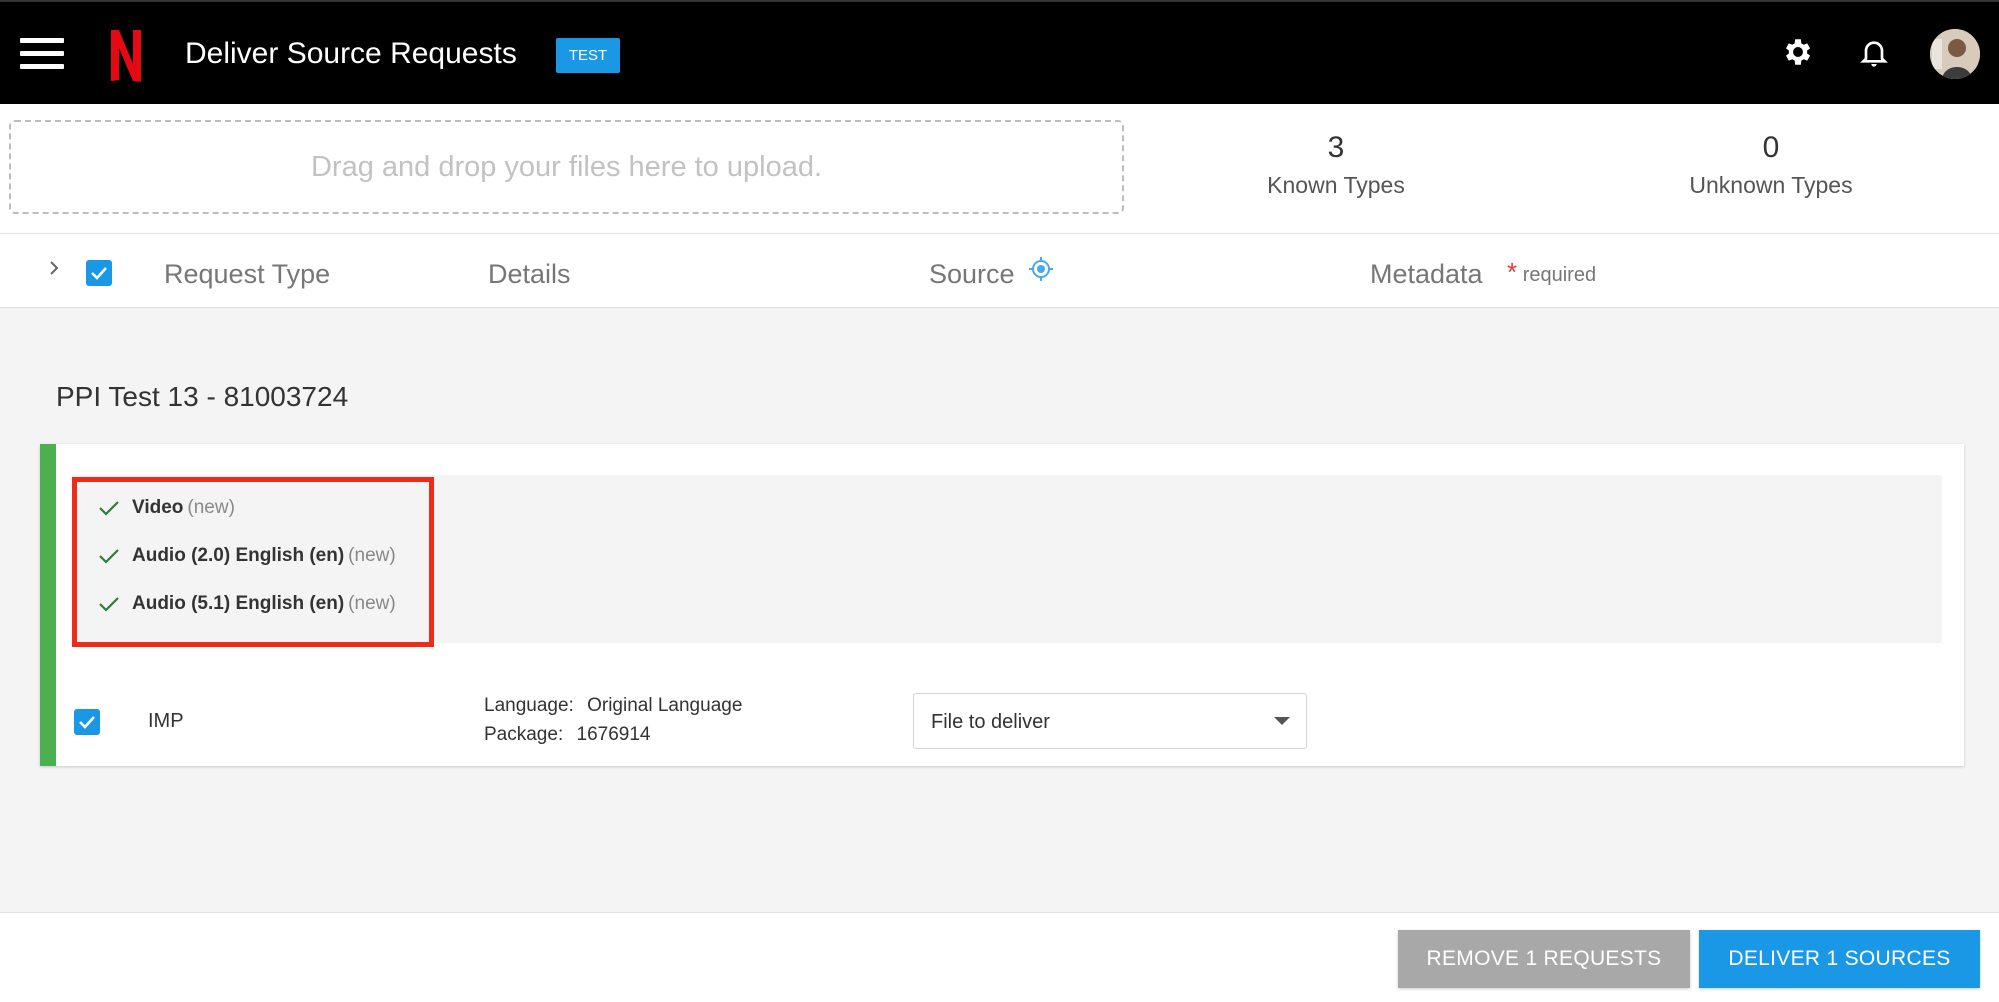 This screenshot has width=1999, height=1002. What do you see at coordinates (588, 55) in the screenshot?
I see `env-badge: TEST` at bounding box center [588, 55].